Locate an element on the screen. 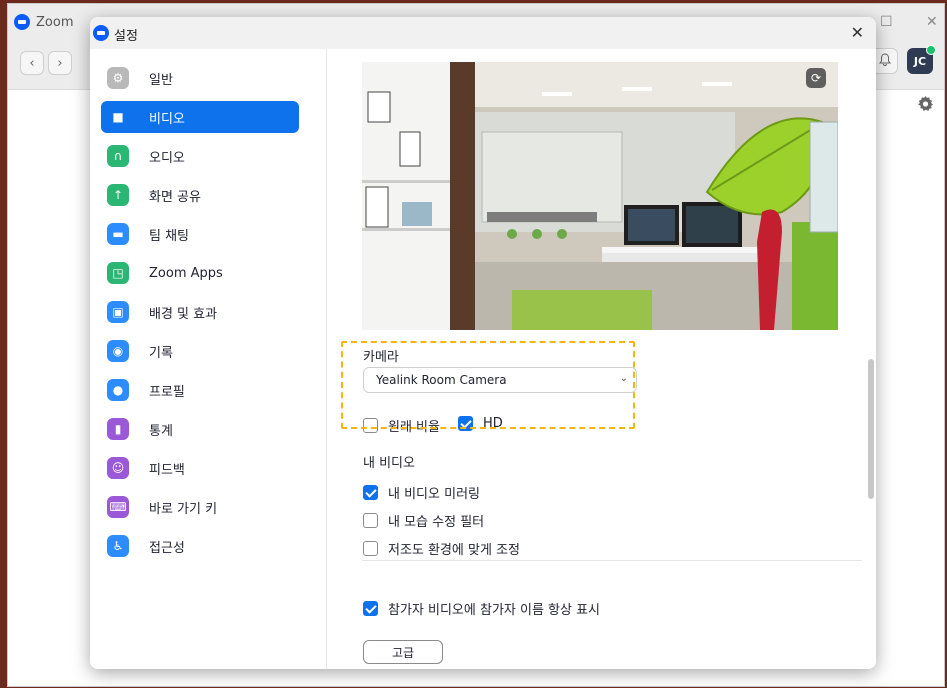 The image size is (947, 688). avatar: JC is located at coordinates (921, 59).